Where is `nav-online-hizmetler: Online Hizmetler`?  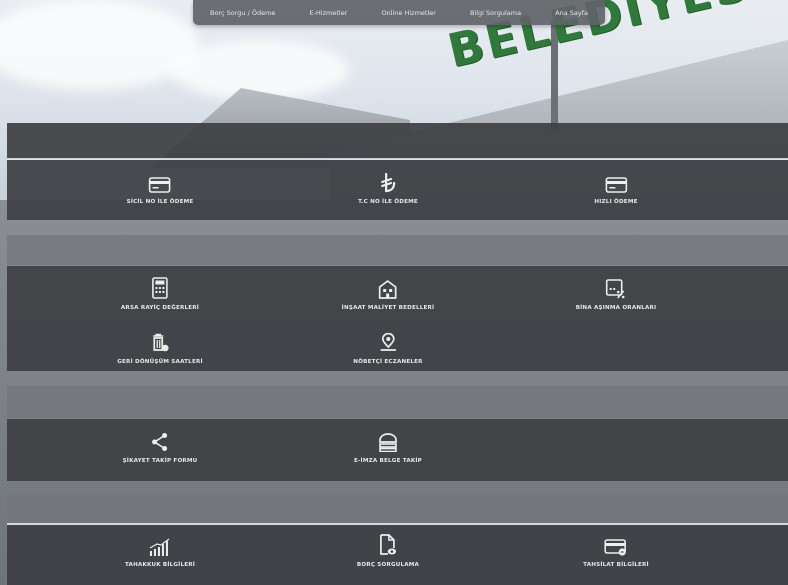
nav-online-hizmetler: Online Hizmetler is located at coordinates (408, 13).